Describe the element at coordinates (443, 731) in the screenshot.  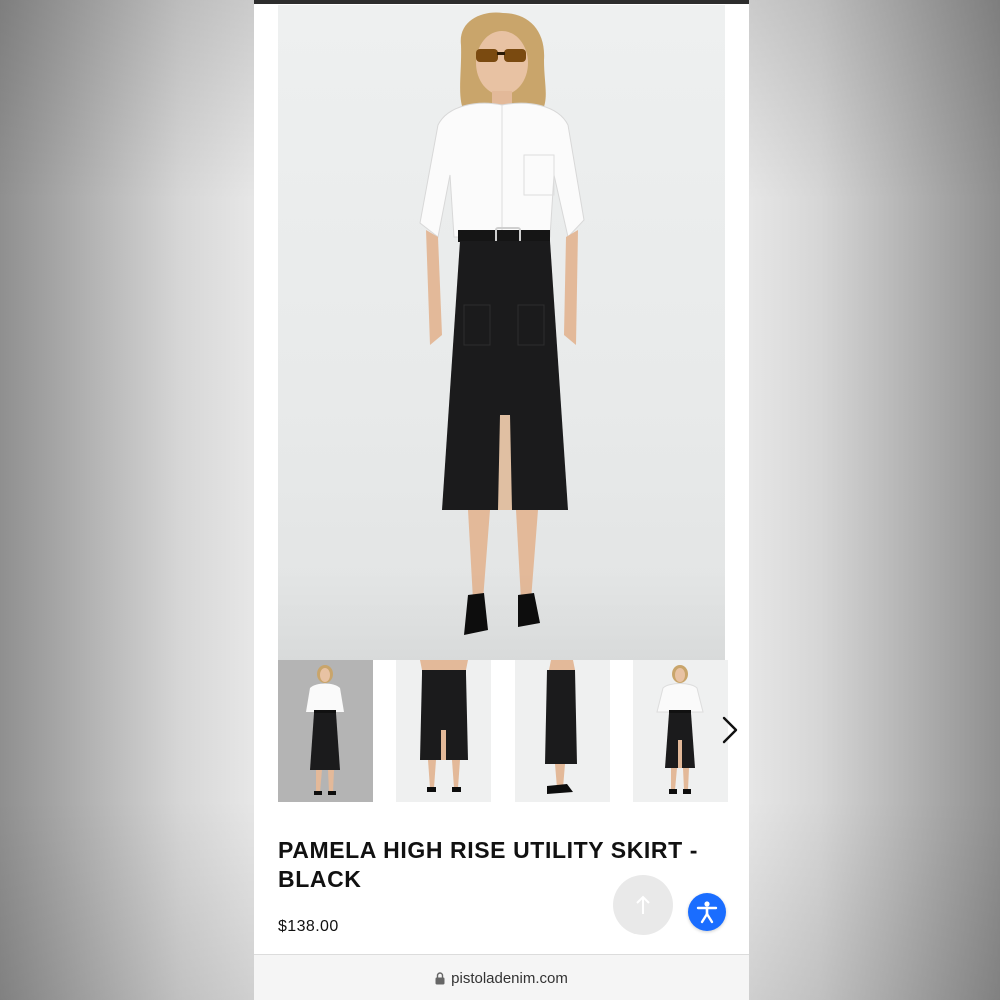
I see `thumbnail-skirt-front-closeup` at that location.